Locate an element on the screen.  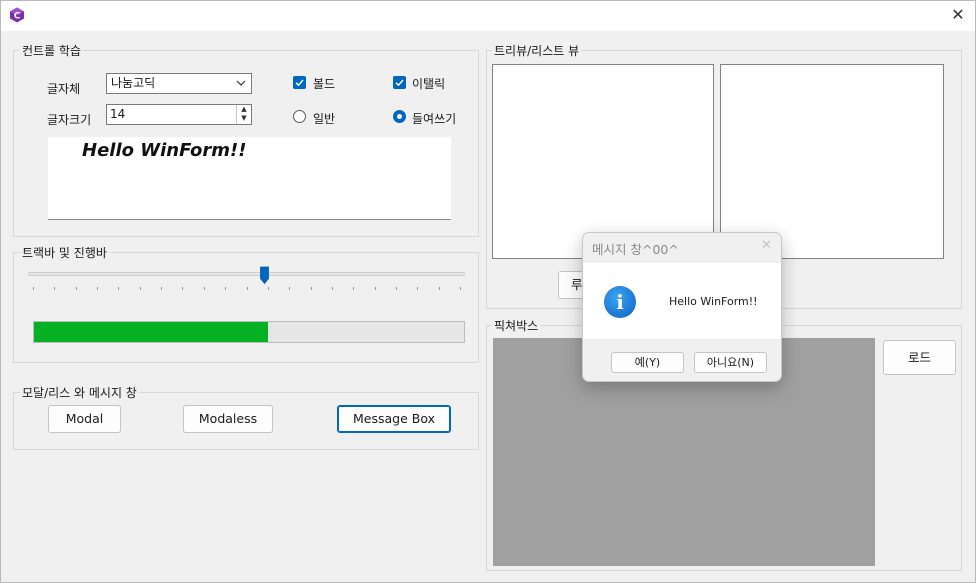
treeview-action-label: 루 is located at coordinates (577, 284).